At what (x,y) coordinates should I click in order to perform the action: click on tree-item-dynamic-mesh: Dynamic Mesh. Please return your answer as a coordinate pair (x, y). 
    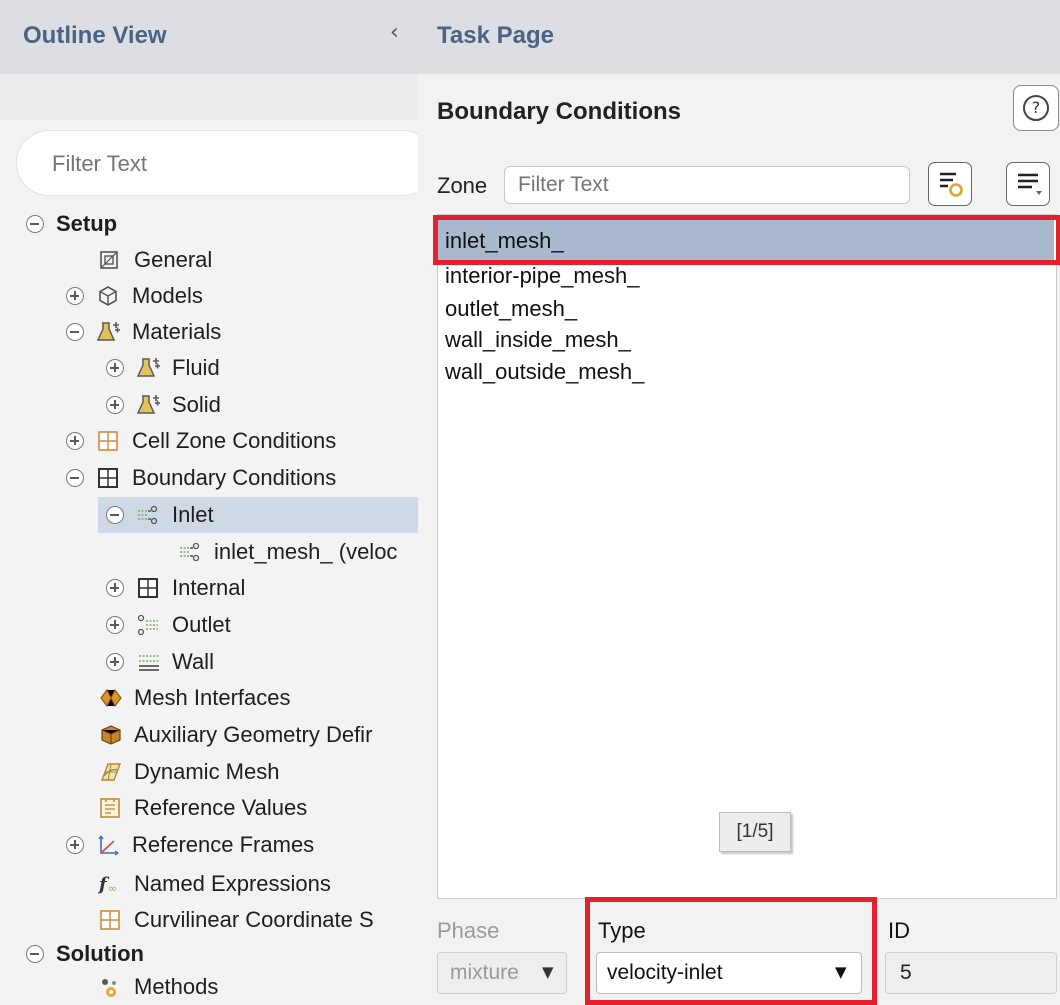
    Looking at the image, I should click on (188, 772).